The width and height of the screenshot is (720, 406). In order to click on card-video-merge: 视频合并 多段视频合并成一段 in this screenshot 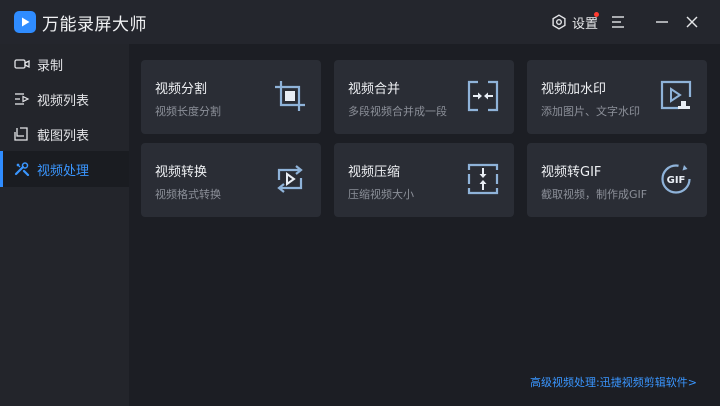, I will do `click(424, 97)`.